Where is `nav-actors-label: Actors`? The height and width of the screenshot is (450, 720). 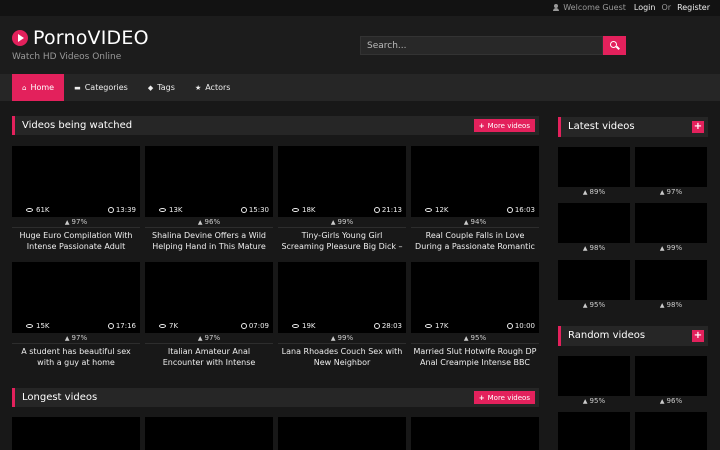
nav-actors-label: Actors is located at coordinates (218, 87).